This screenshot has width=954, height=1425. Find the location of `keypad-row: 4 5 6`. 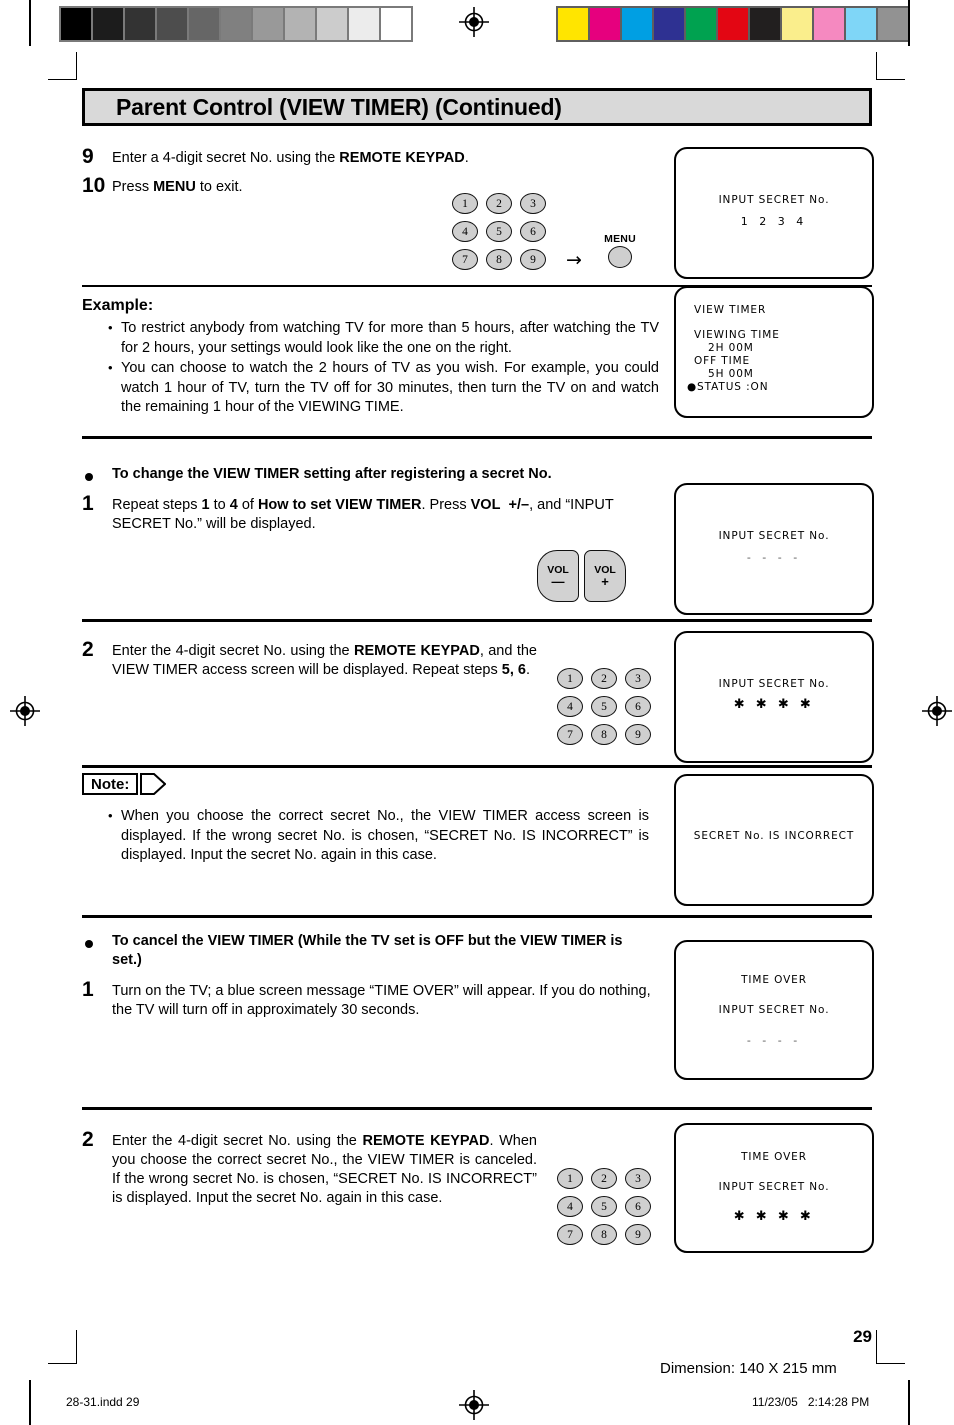

keypad-row: 4 5 6 is located at coordinates (604, 706).